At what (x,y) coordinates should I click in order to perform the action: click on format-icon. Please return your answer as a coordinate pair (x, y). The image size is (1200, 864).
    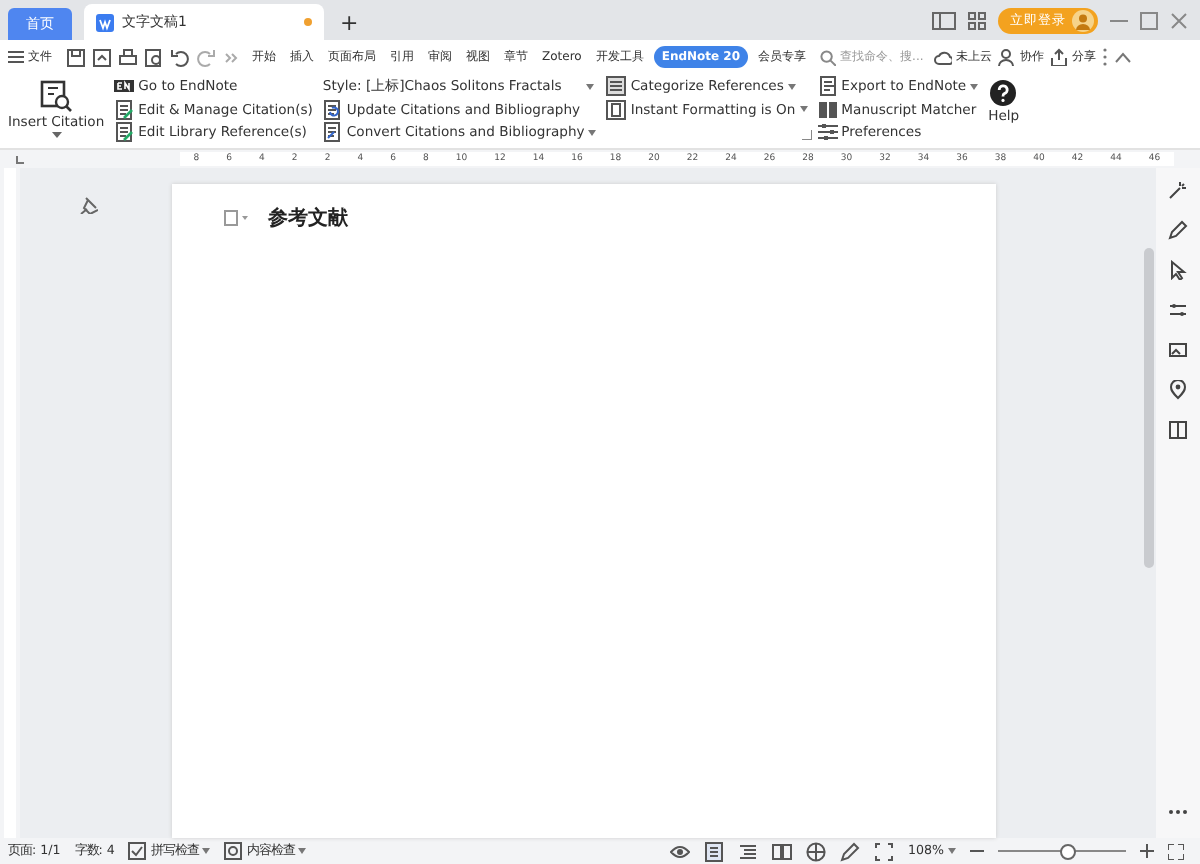
    Looking at the image, I should click on (616, 109).